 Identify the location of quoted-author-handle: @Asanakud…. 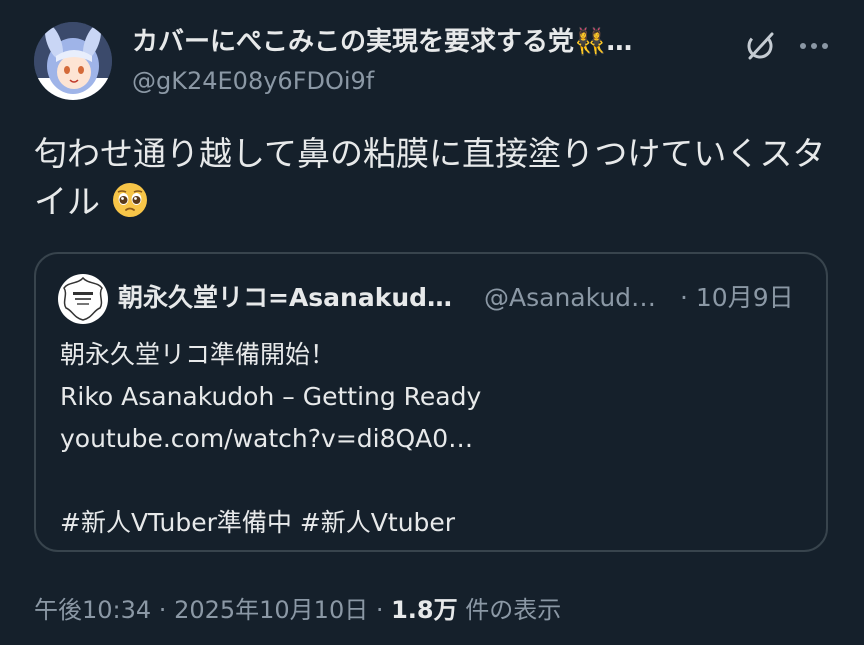
(570, 298).